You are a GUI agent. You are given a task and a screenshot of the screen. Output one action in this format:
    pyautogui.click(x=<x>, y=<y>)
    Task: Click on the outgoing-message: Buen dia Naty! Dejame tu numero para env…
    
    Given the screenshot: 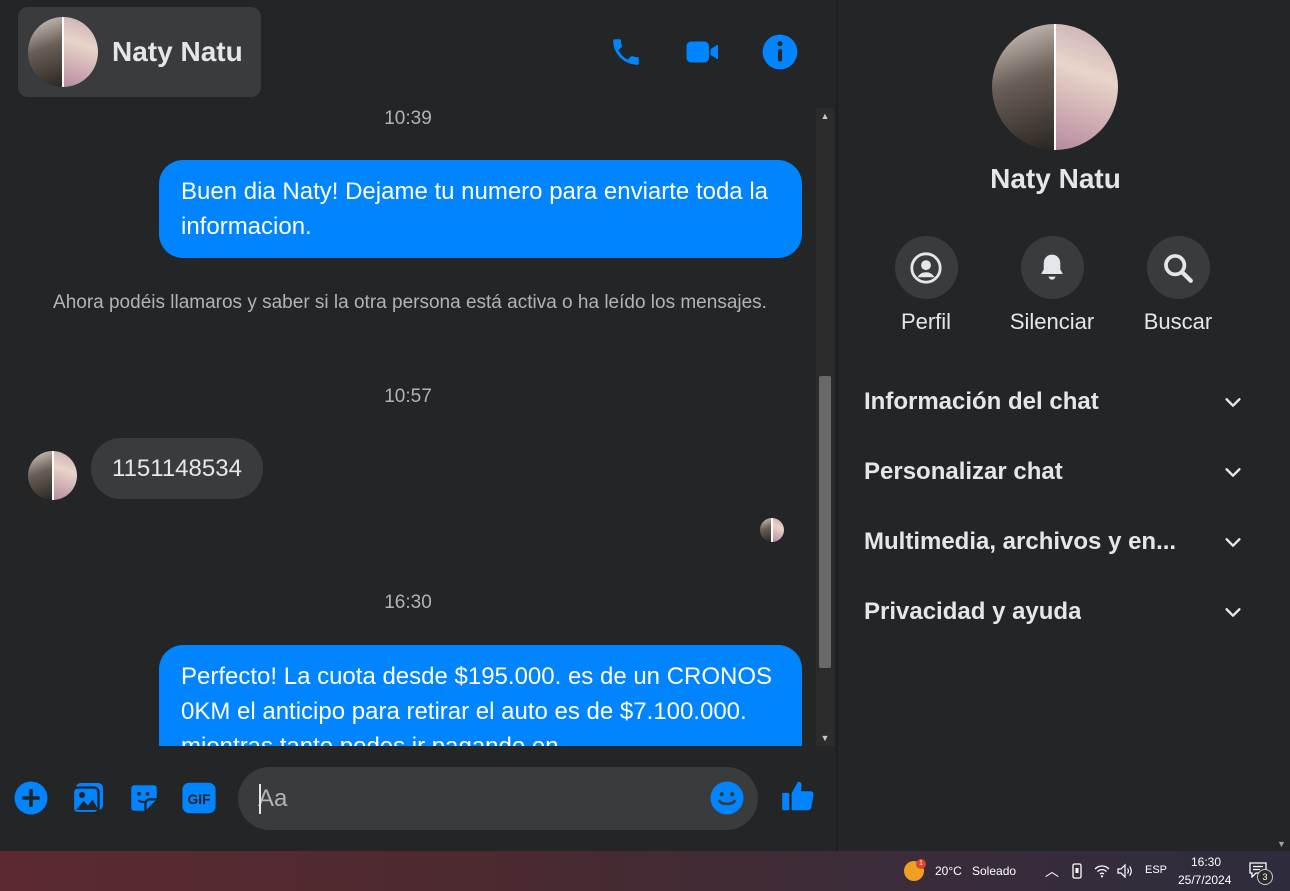 What is the action you would take?
    pyautogui.click(x=480, y=209)
    